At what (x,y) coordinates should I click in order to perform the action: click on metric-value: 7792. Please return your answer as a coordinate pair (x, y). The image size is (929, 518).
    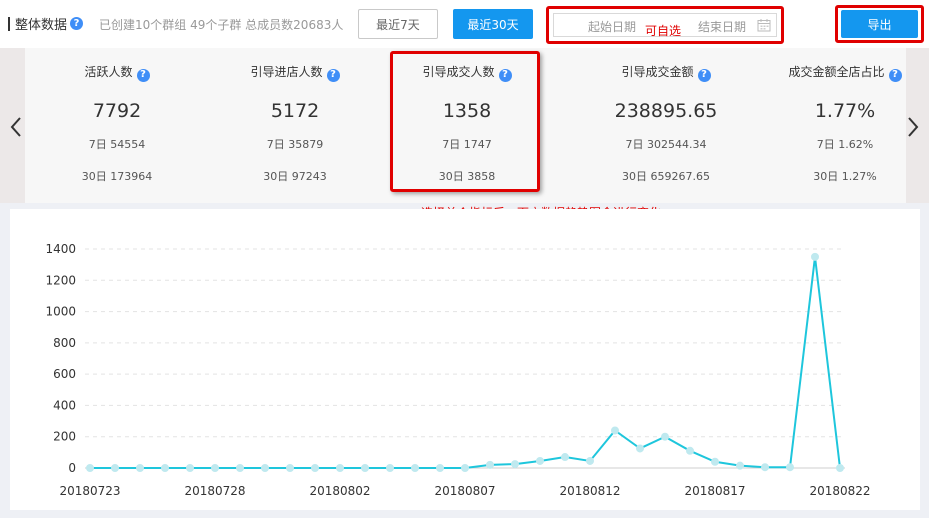
    Looking at the image, I should click on (117, 111).